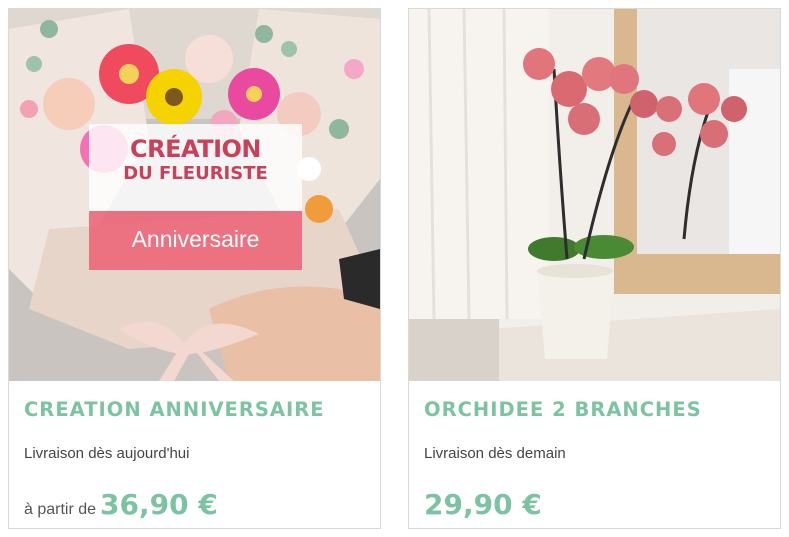  I want to click on overlay-line2: DU FLEURISTE, so click(195, 173).